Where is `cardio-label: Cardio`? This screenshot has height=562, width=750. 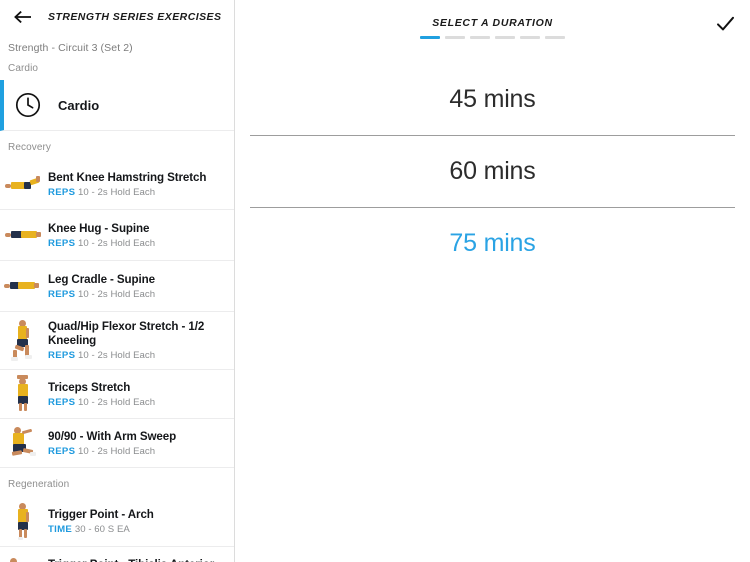 cardio-label: Cardio is located at coordinates (79, 105).